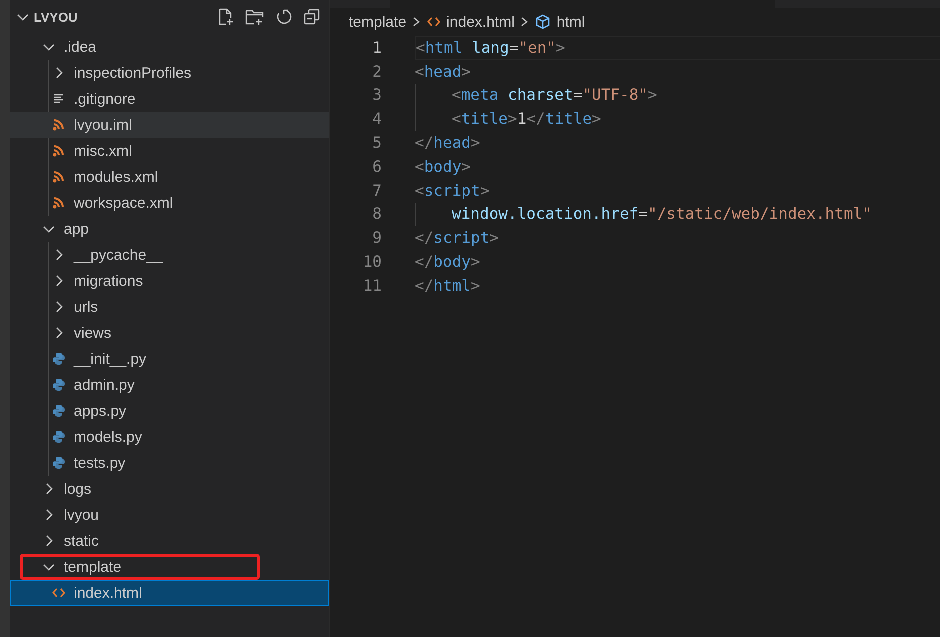  I want to click on code-line: <body>, so click(443, 167).